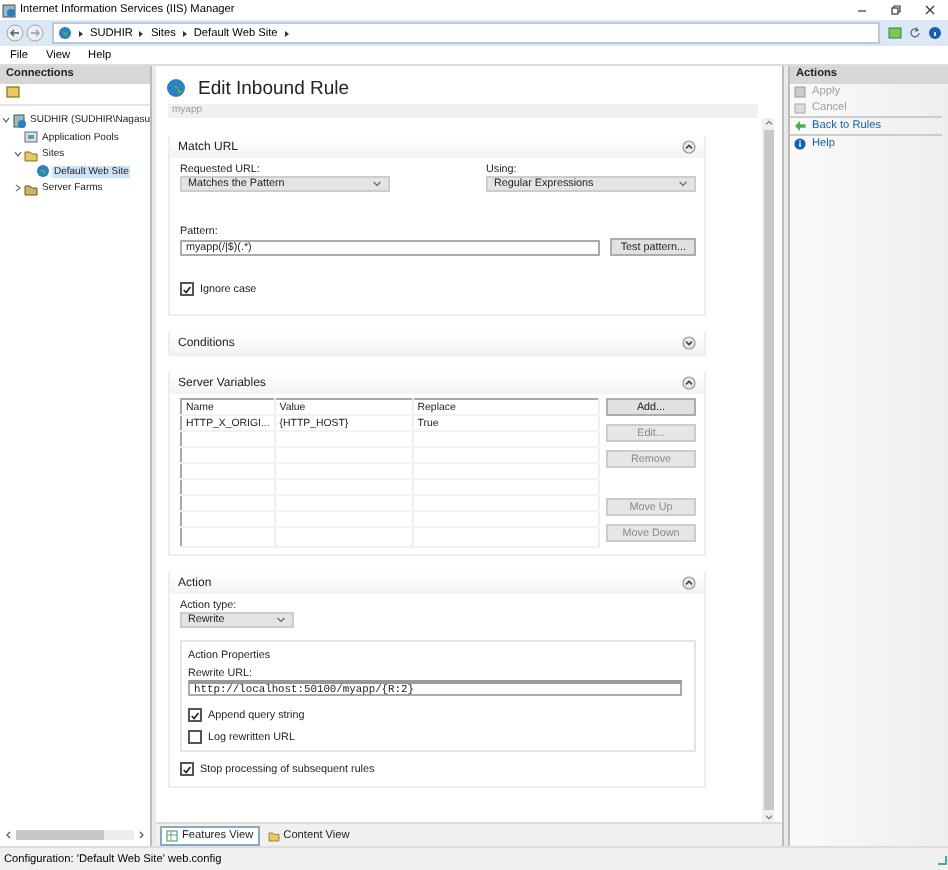 The width and height of the screenshot is (948, 870). What do you see at coordinates (689, 343) in the screenshot?
I see `expand-icon` at bounding box center [689, 343].